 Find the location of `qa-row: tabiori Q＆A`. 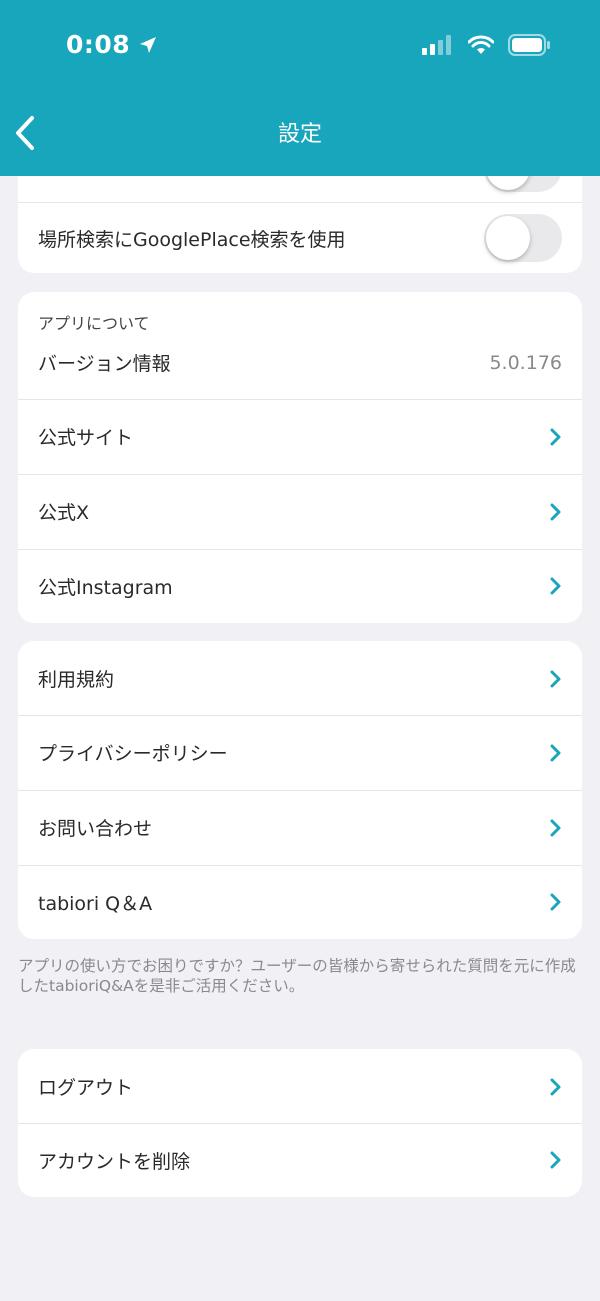

qa-row: tabiori Q＆A is located at coordinates (300, 902).